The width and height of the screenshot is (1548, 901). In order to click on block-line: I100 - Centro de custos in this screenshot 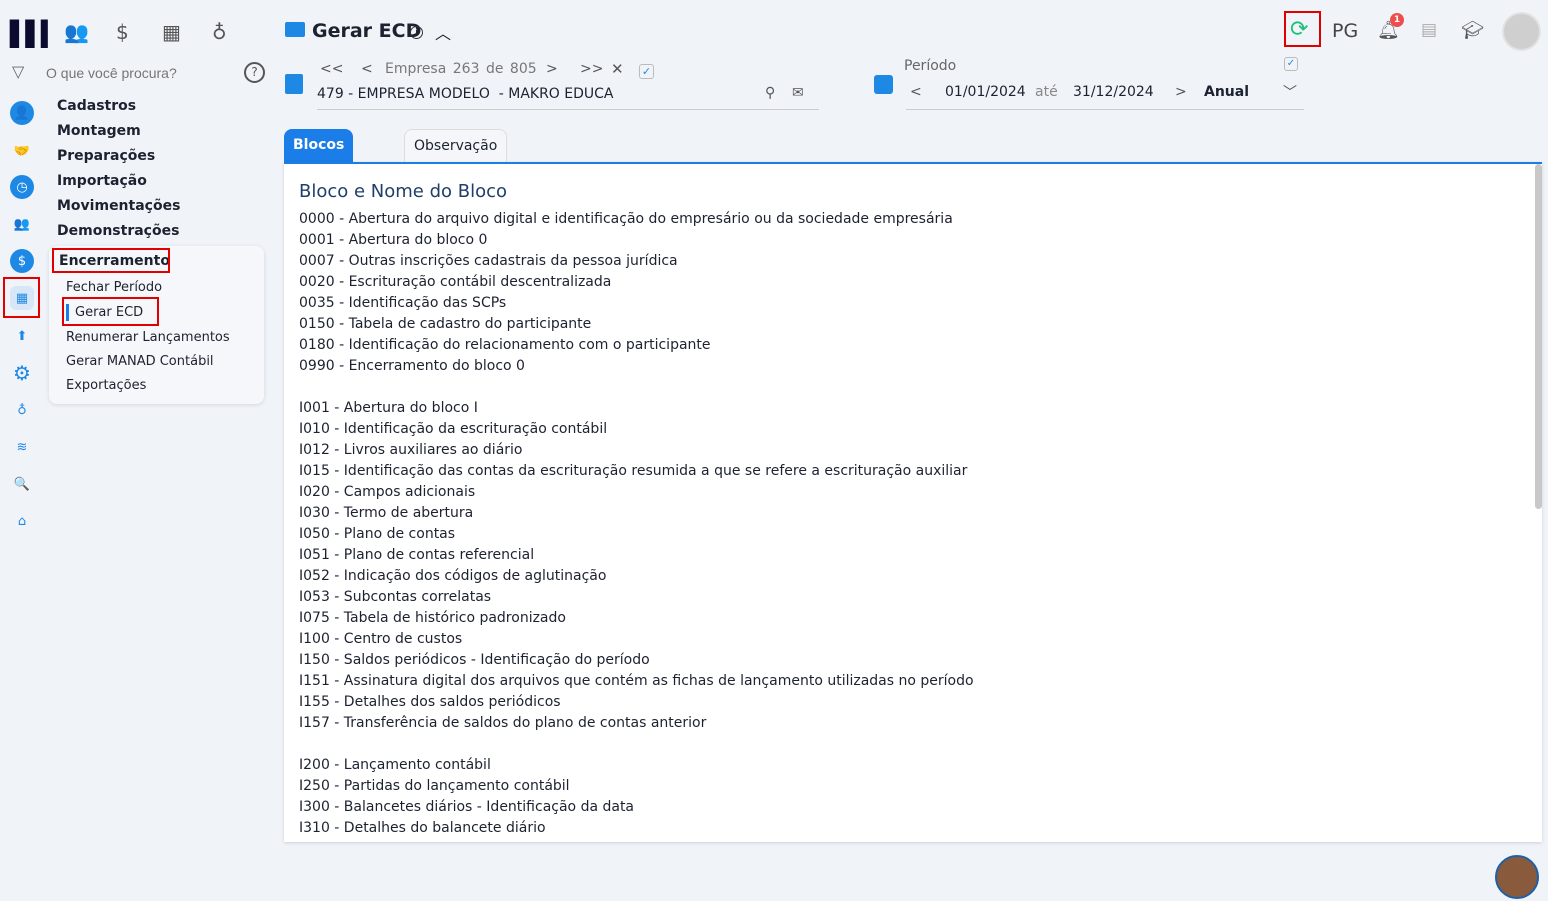, I will do `click(381, 639)`.